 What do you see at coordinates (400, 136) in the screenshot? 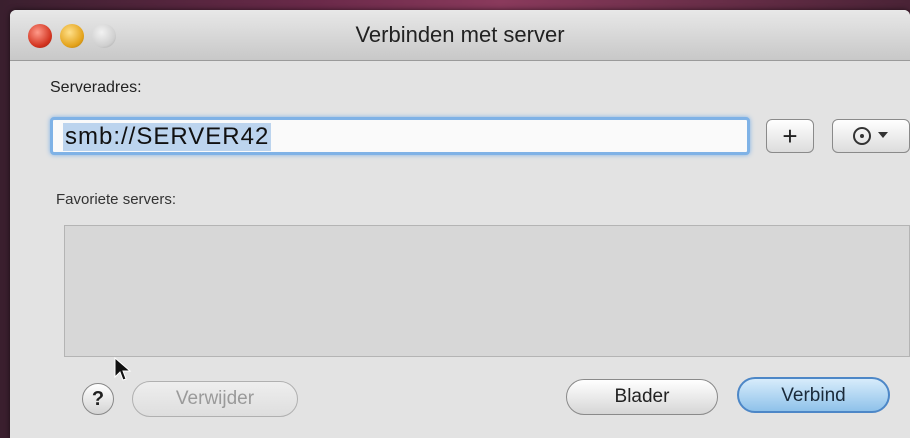
I see `server-address-input: smb://SERVER42` at bounding box center [400, 136].